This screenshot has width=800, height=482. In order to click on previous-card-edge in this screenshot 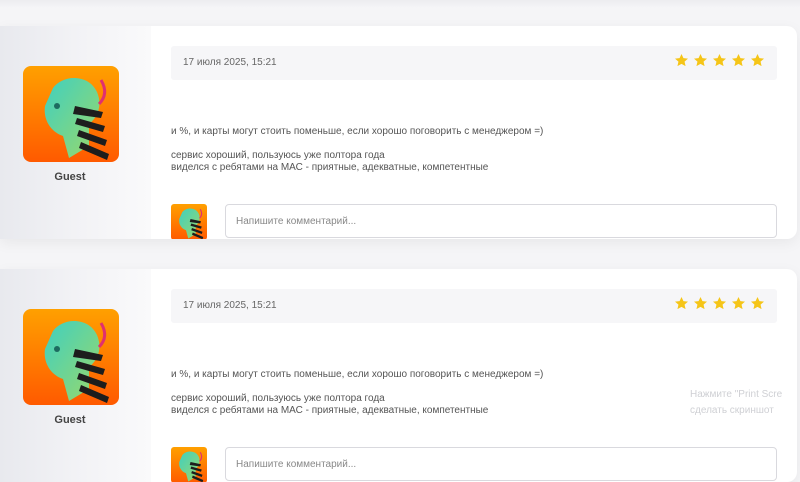, I will do `click(400, 4)`.